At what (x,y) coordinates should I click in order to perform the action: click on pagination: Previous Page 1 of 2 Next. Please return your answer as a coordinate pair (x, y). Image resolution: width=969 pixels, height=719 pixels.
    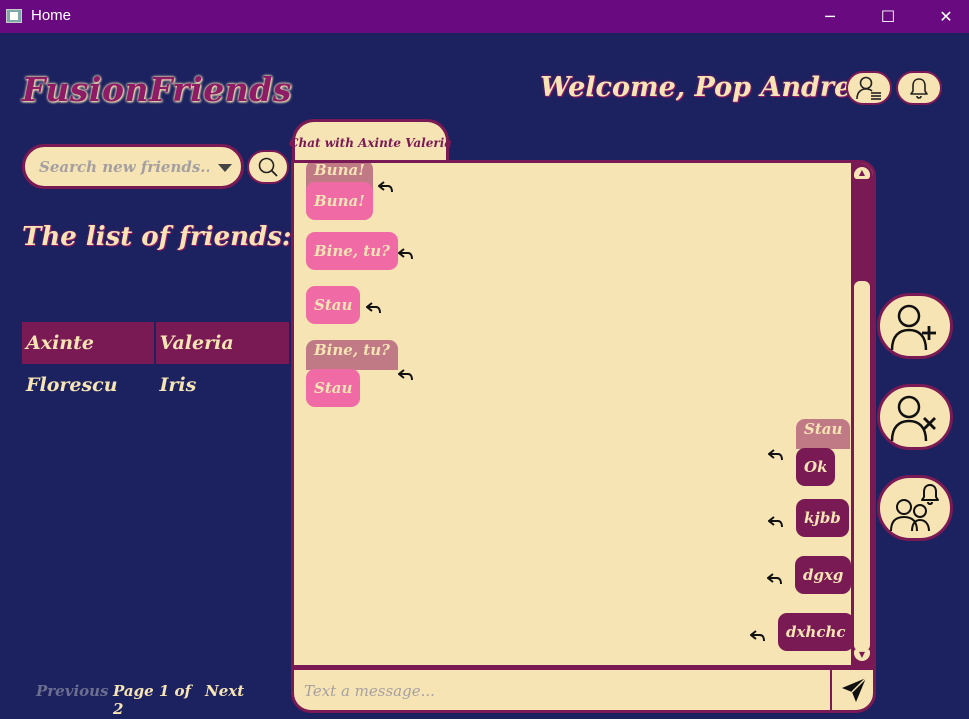
    Looking at the image, I should click on (140, 700).